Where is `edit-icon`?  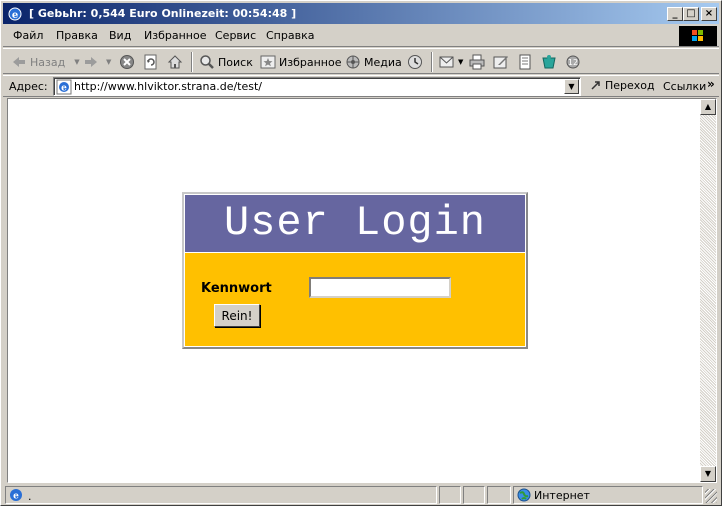
edit-icon is located at coordinates (500, 62).